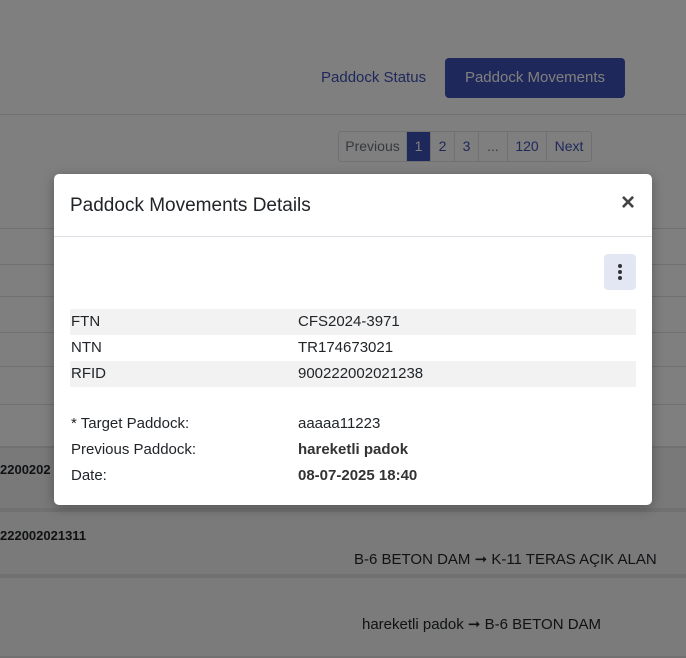 This screenshot has width=686, height=658. Describe the element at coordinates (346, 347) in the screenshot. I see `detail-value: TR174673021` at that location.